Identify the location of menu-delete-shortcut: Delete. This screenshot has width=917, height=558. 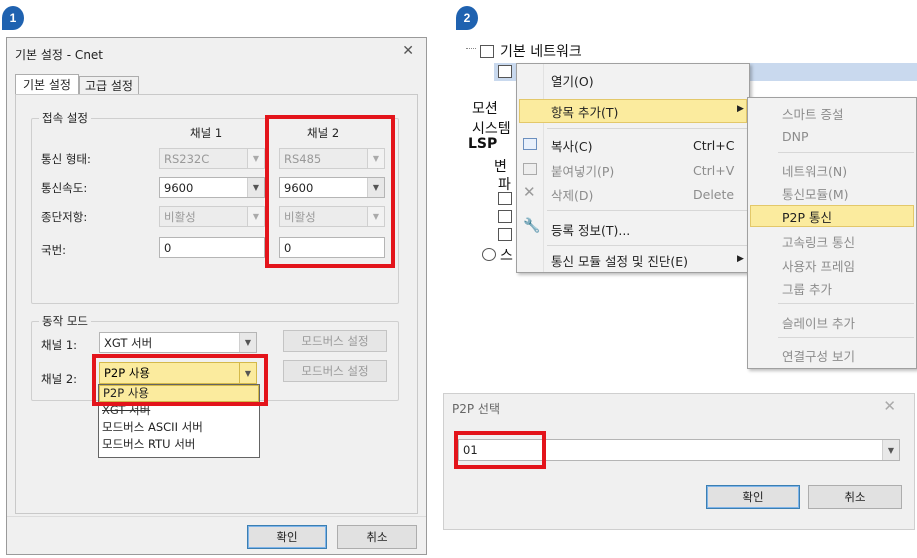
(714, 194).